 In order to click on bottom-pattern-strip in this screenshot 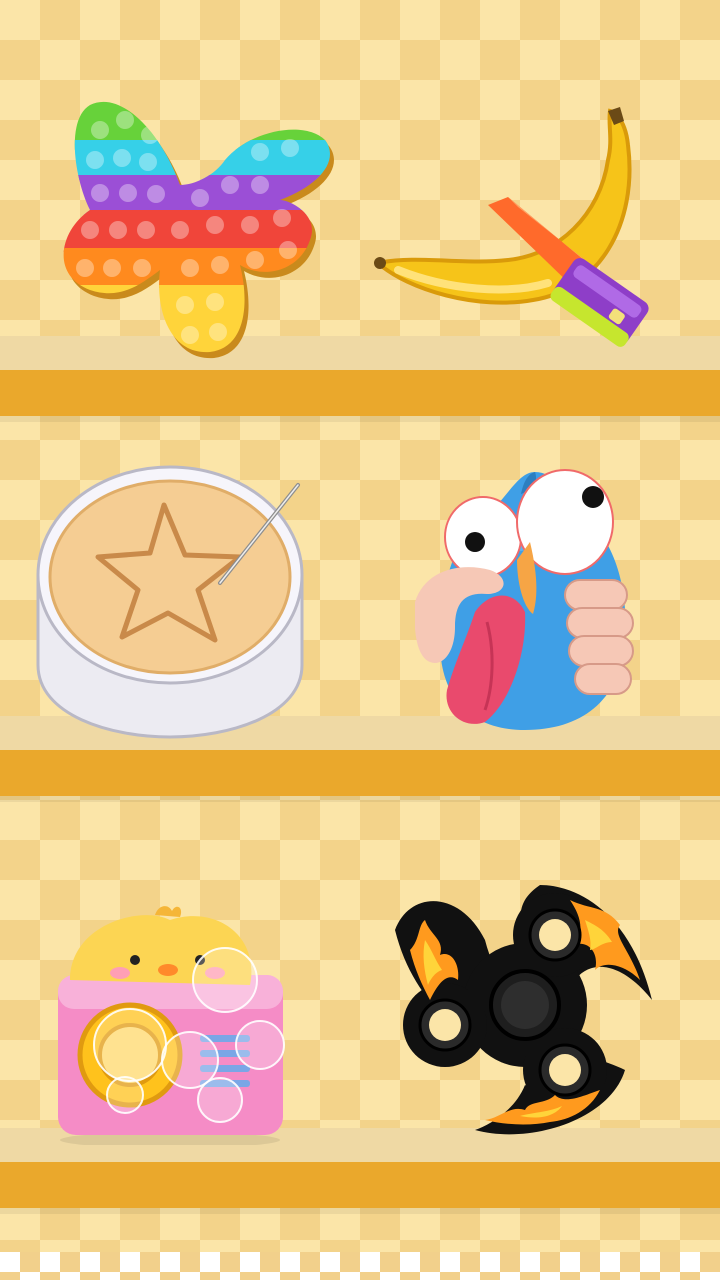, I will do `click(360, 1266)`.